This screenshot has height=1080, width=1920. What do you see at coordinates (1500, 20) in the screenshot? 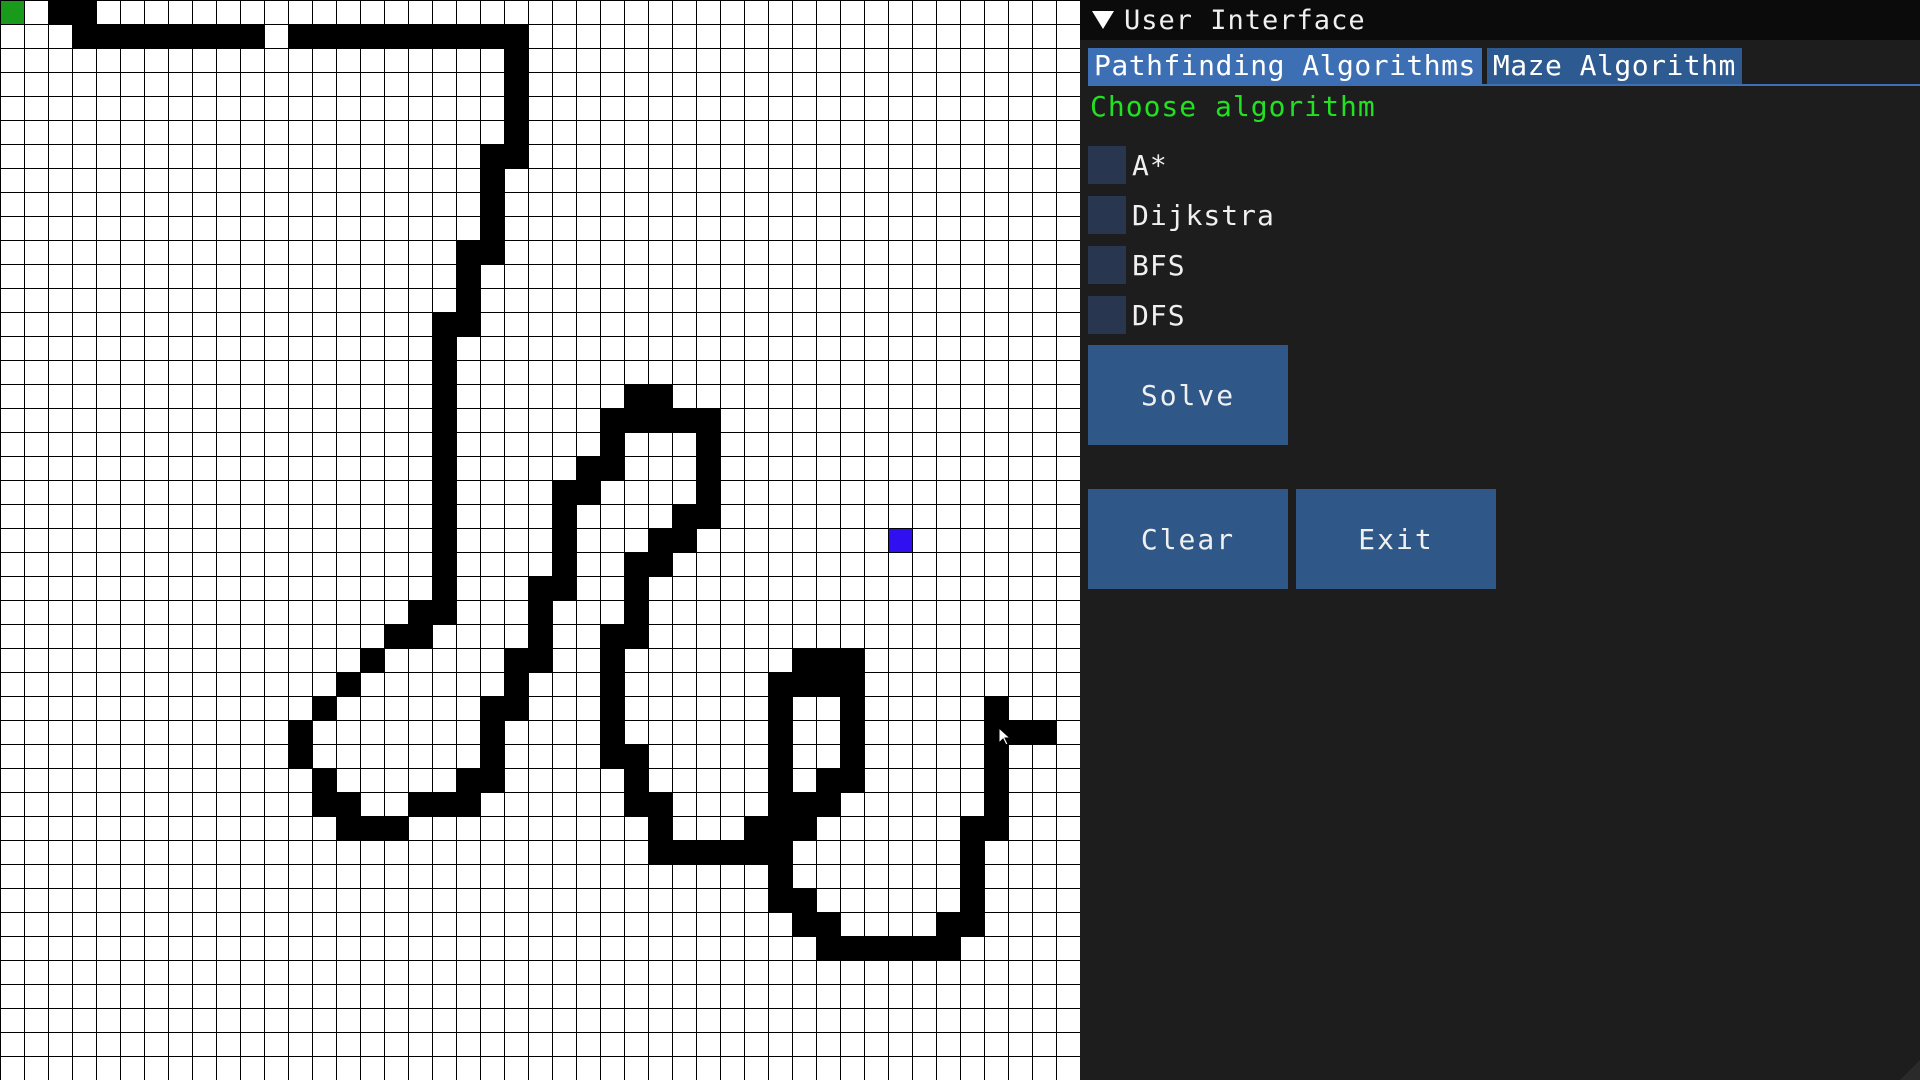
I see `title-bar: User Interface` at bounding box center [1500, 20].